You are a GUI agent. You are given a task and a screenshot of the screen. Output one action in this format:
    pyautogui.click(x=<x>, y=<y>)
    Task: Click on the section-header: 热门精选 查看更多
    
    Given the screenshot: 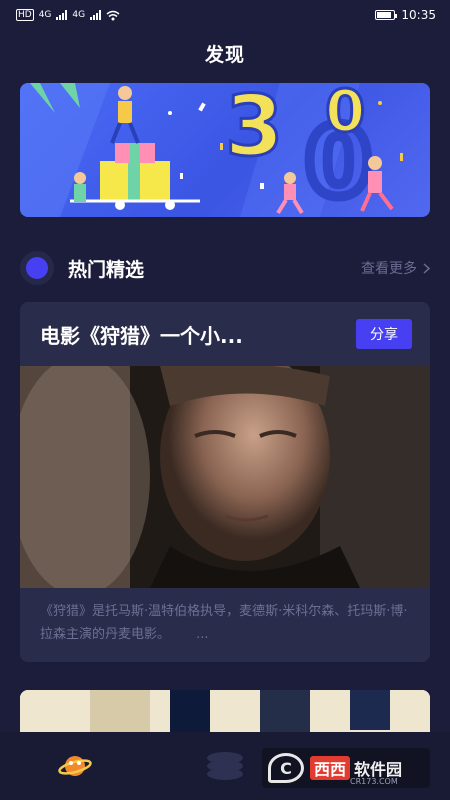 What is the action you would take?
    pyautogui.click(x=225, y=268)
    